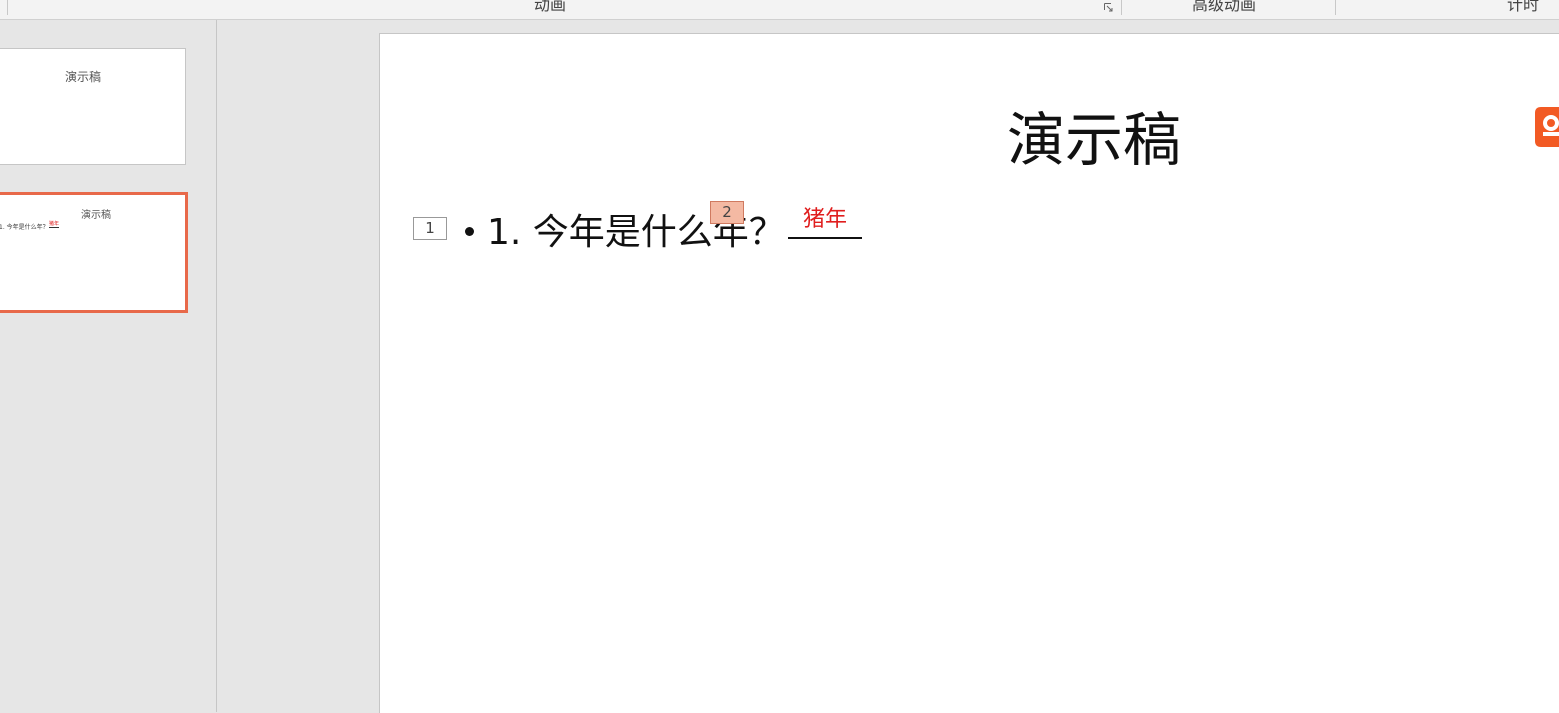 This screenshot has width=1559, height=713. Describe the element at coordinates (1547, 127) in the screenshot. I see `brand-logo-icon` at that location.